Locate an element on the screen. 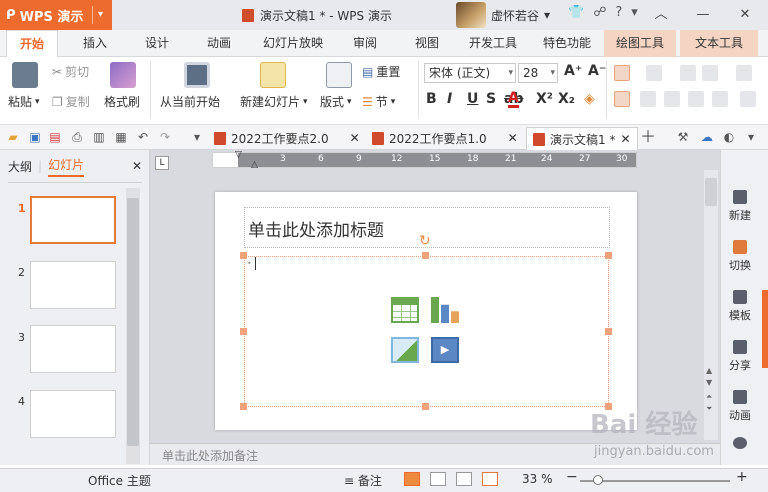  scroll-up-icon: ▲ is located at coordinates (709, 370).